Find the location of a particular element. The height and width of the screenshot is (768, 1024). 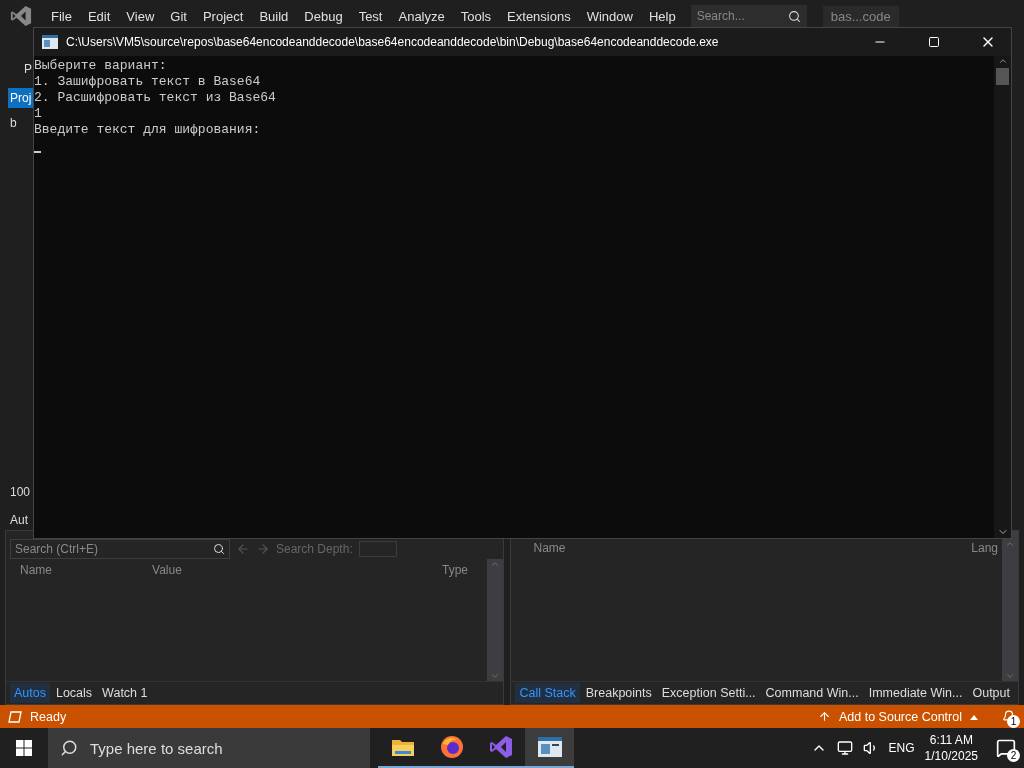

menu-item: Git is located at coordinates (178, 16).